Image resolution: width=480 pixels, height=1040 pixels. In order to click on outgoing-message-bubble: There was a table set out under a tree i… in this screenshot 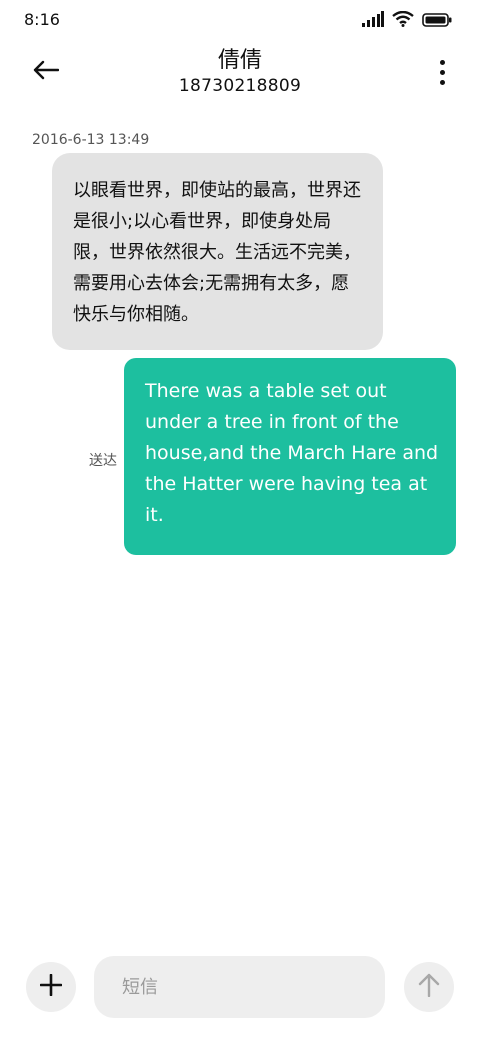, I will do `click(290, 456)`.